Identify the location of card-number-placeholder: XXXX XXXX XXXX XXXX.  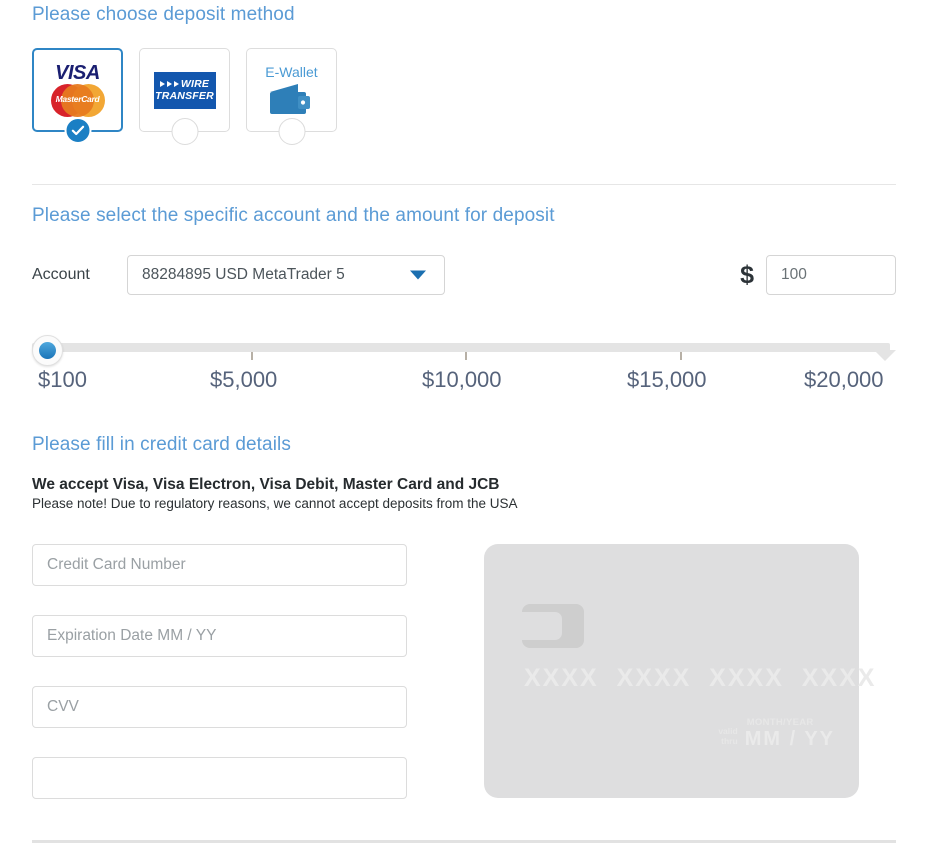
(700, 678).